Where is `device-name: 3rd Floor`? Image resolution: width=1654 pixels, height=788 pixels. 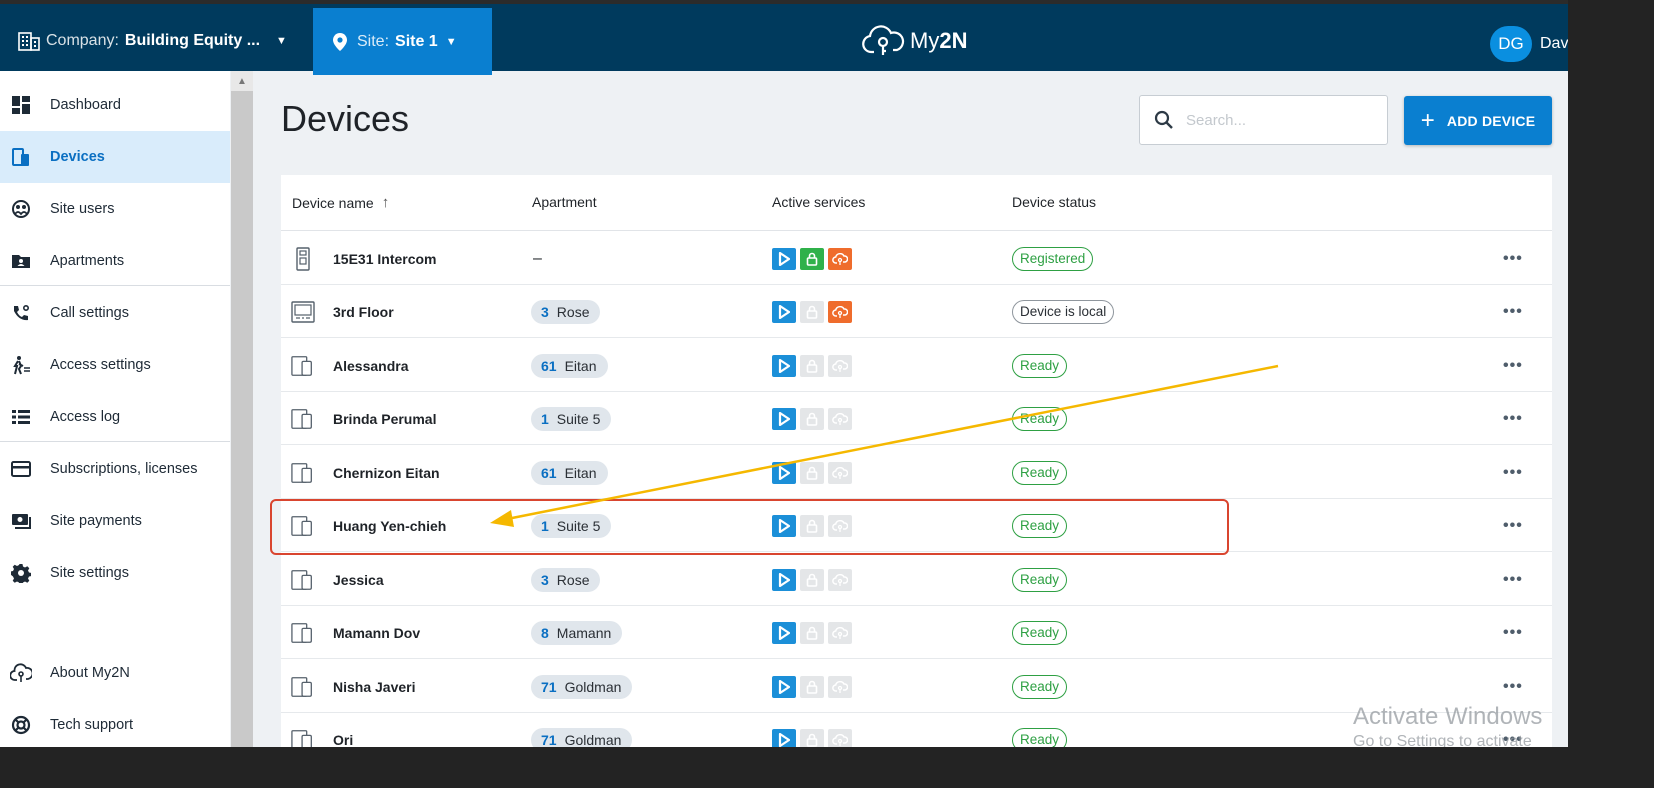 device-name: 3rd Floor is located at coordinates (363, 311).